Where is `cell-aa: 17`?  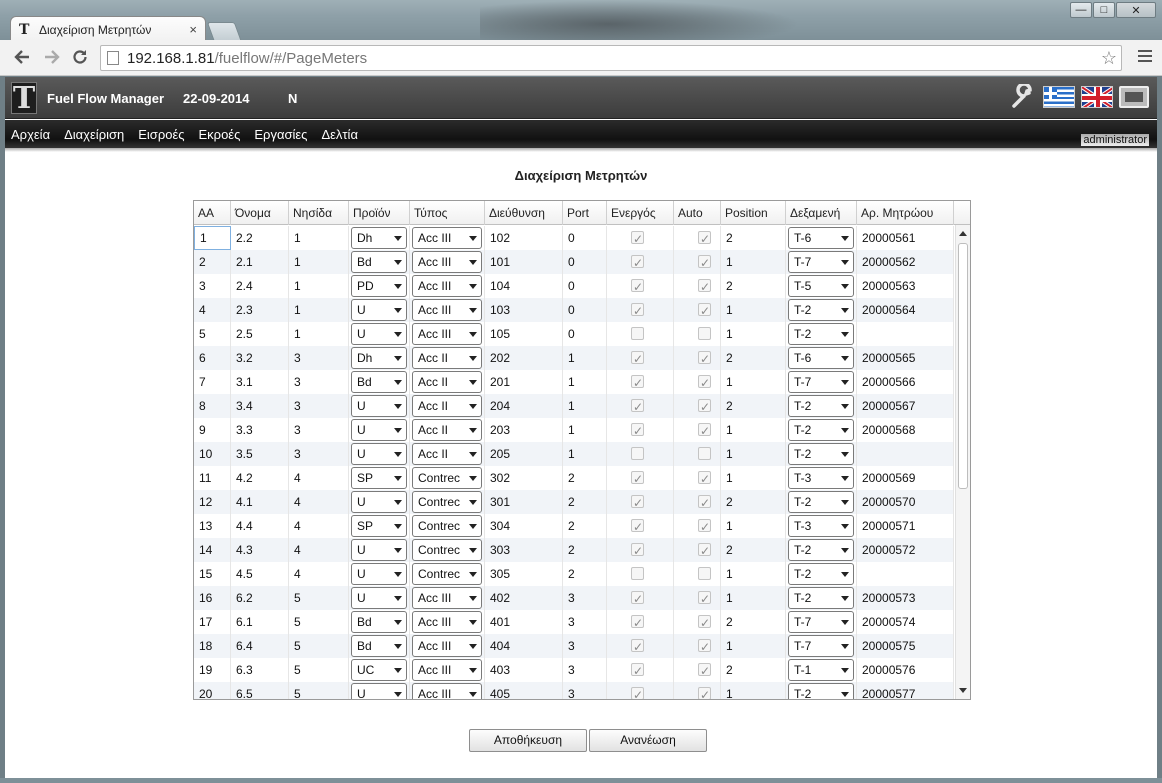
cell-aa: 17 is located at coordinates (212, 622).